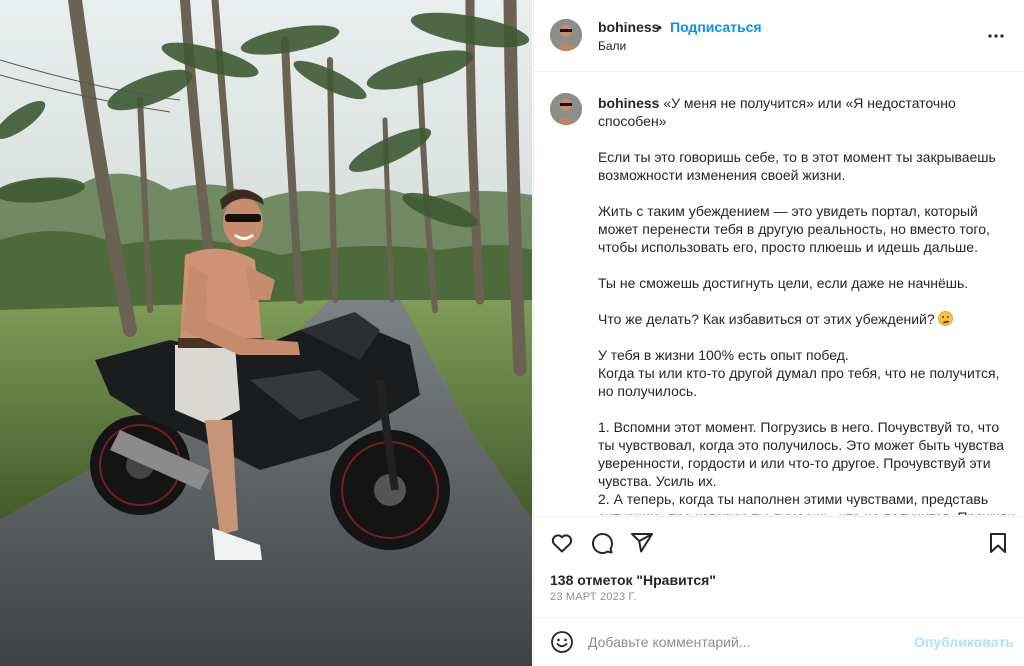 The height and width of the screenshot is (666, 1024). What do you see at coordinates (612, 46) in the screenshot?
I see `post-location: Бали` at bounding box center [612, 46].